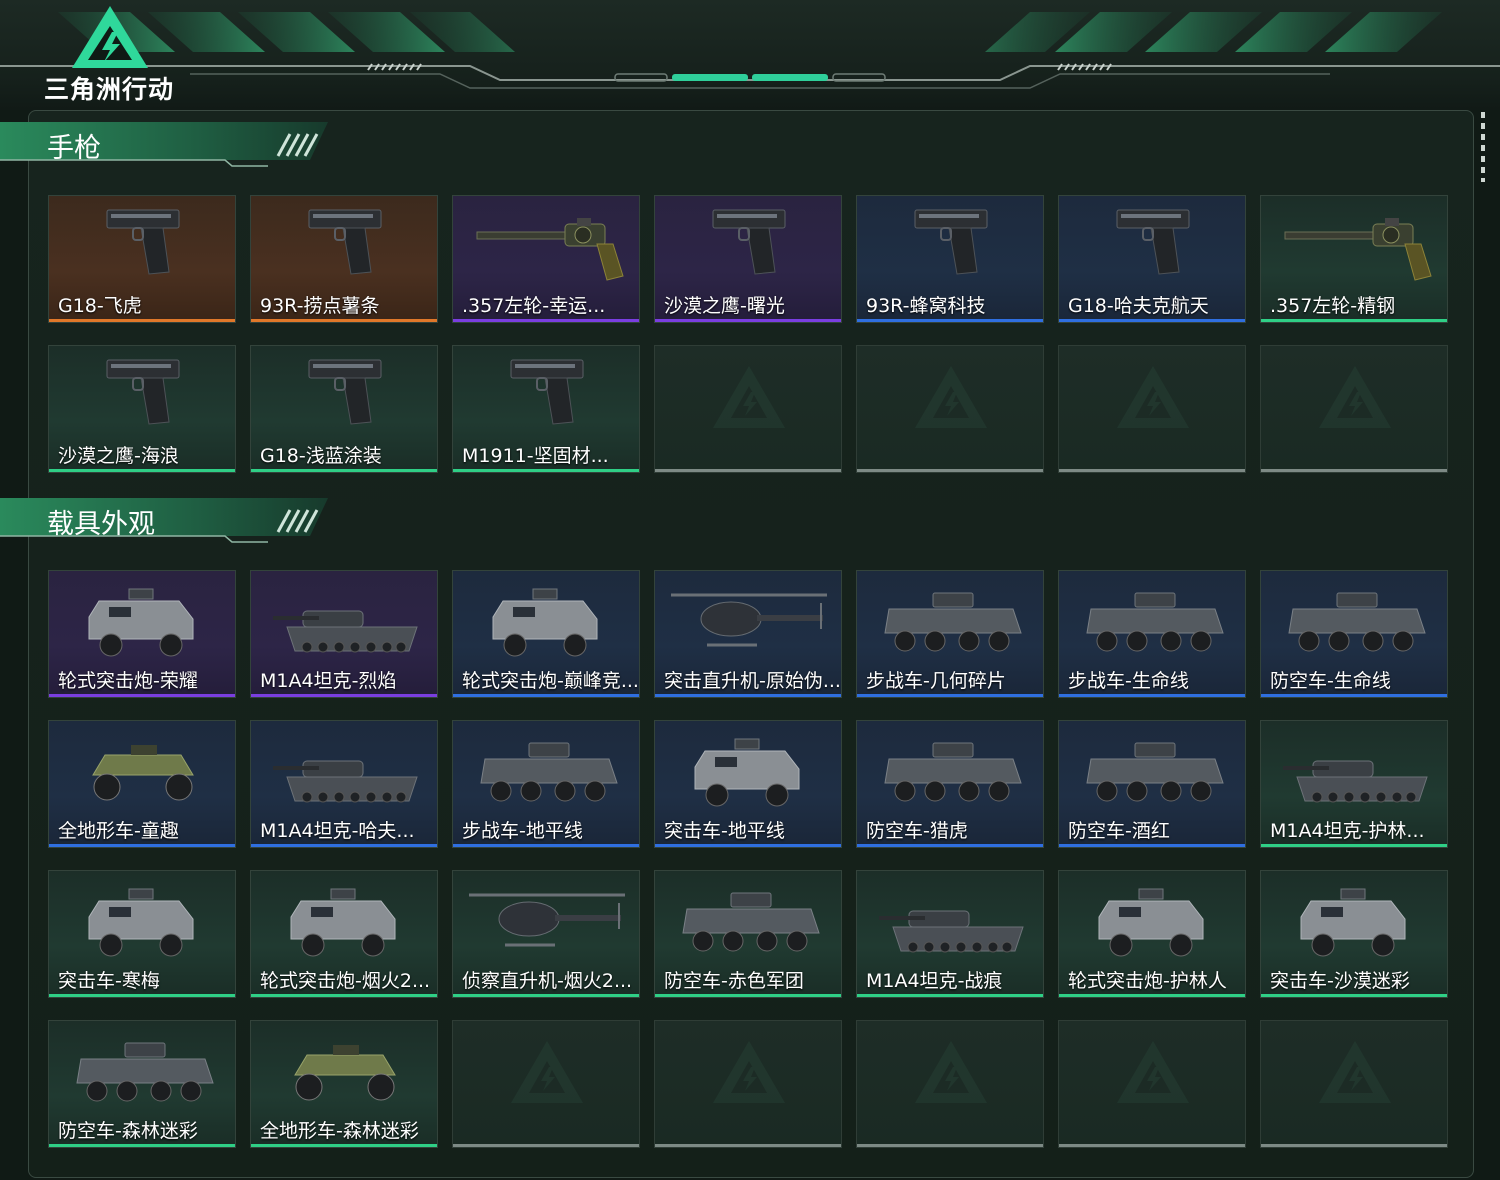 The width and height of the screenshot is (1500, 1180). I want to click on vehicle-skin-card: 步战车-几何碎片, so click(950, 634).